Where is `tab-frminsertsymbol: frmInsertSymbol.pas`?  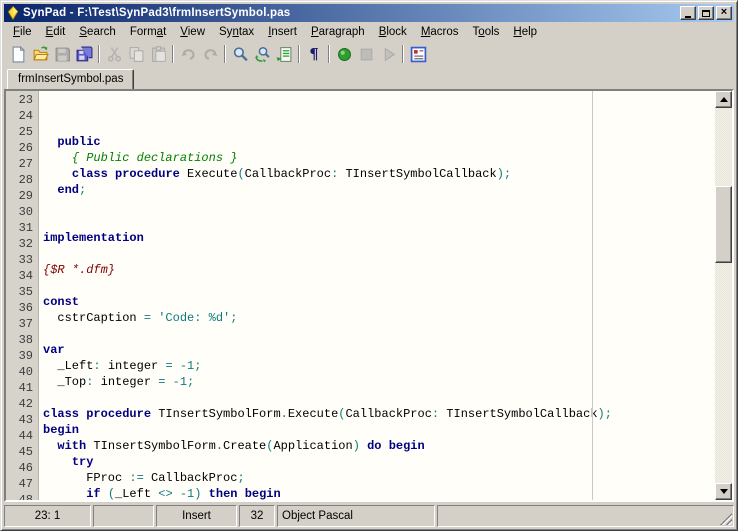
tab-frminsertsymbol: frmInsertSymbol.pas is located at coordinates (71, 79).